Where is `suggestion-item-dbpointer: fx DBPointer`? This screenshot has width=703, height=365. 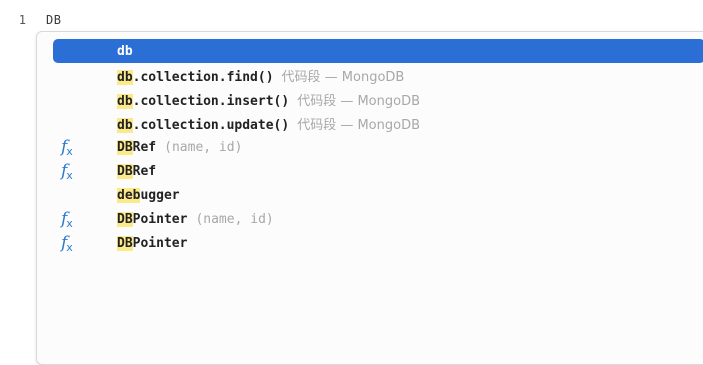
suggestion-item-dbpointer: fx DBPointer is located at coordinates (370, 243).